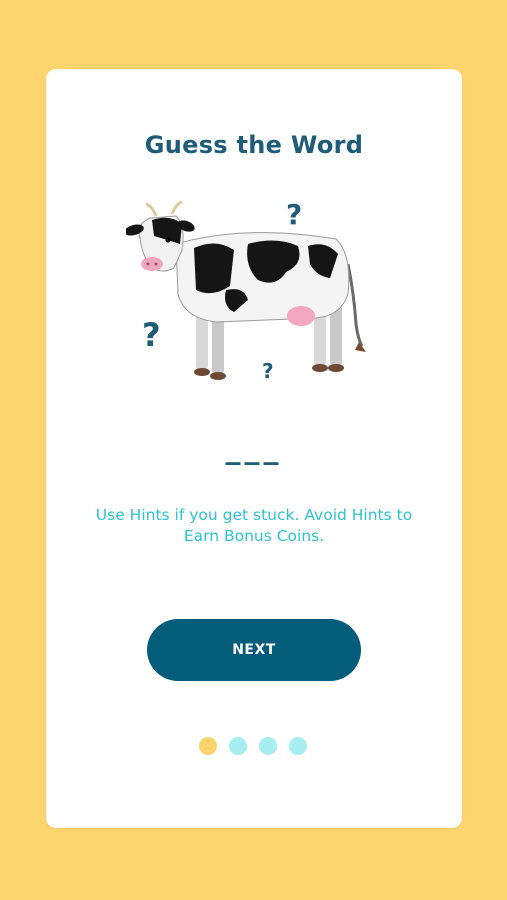 This screenshot has height=900, width=507. I want to click on word-blanks: ___, so click(254, 448).